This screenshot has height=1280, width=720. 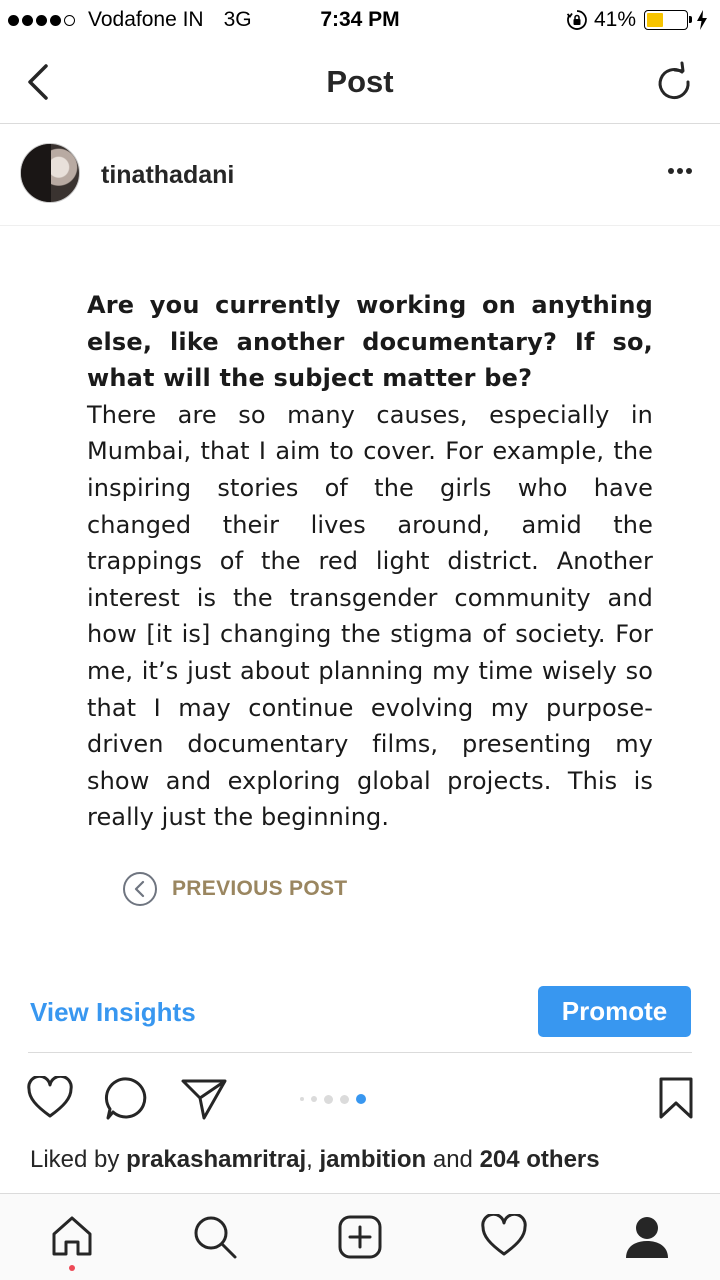 I want to click on notification-dot, so click(x=72, y=1268).